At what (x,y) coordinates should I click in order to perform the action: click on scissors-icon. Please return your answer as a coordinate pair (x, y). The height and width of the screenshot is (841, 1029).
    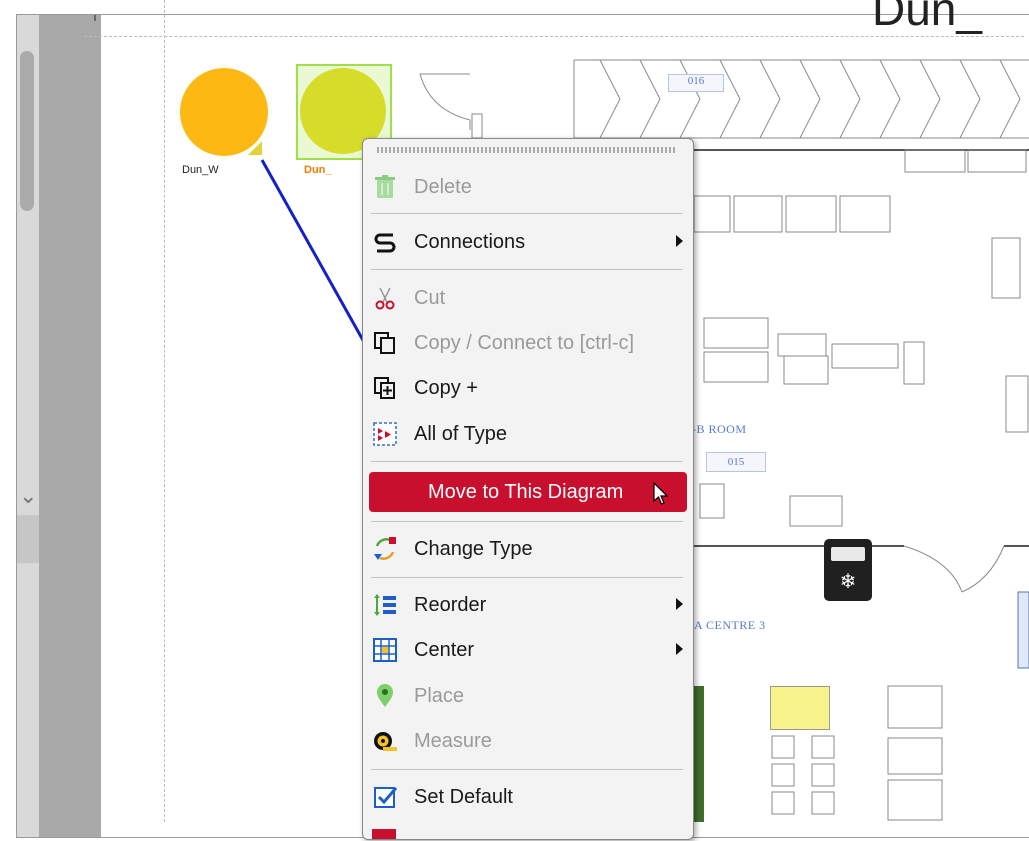
    Looking at the image, I should click on (385, 298).